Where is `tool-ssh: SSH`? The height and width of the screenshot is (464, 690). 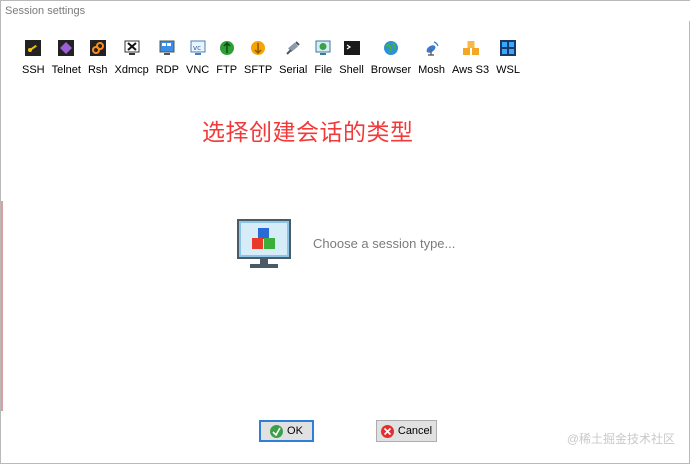
tool-ssh: SSH is located at coordinates (33, 58).